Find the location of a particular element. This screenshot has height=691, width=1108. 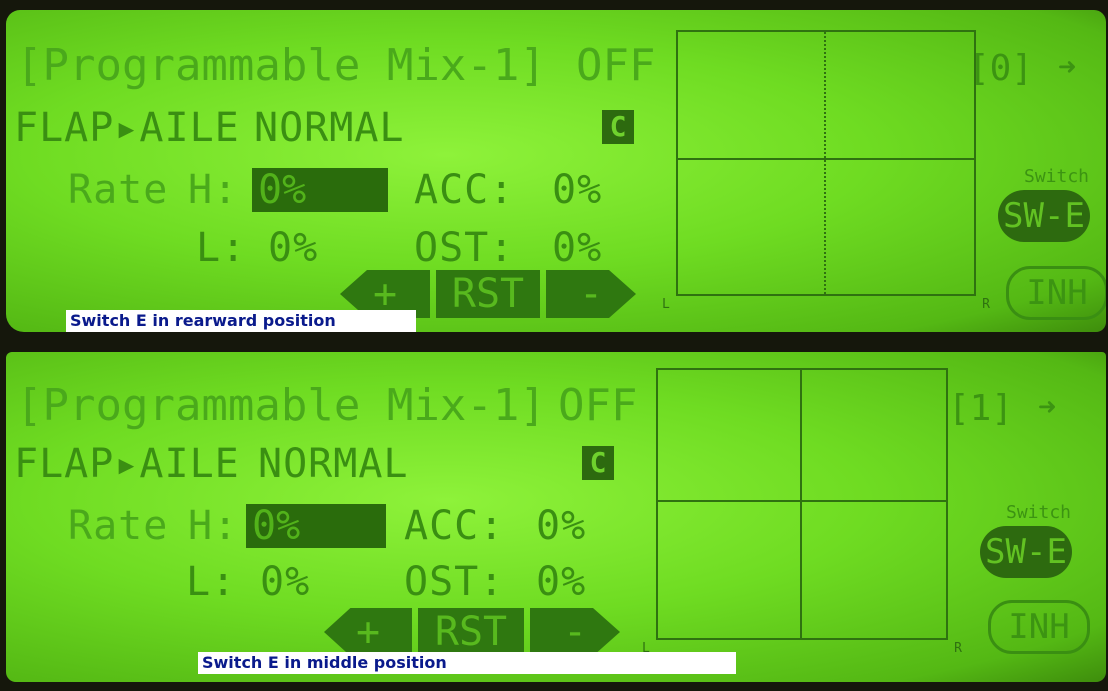

increase-button: + is located at coordinates (368, 632).